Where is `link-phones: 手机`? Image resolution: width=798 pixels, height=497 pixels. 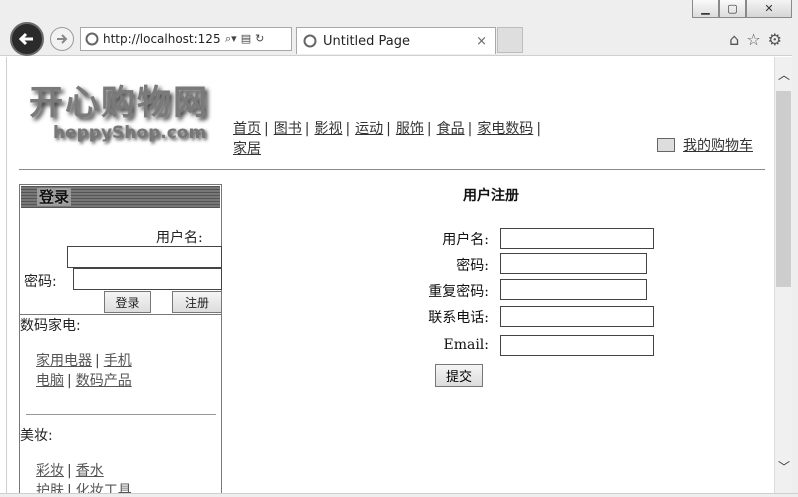 link-phones: 手机 is located at coordinates (118, 361).